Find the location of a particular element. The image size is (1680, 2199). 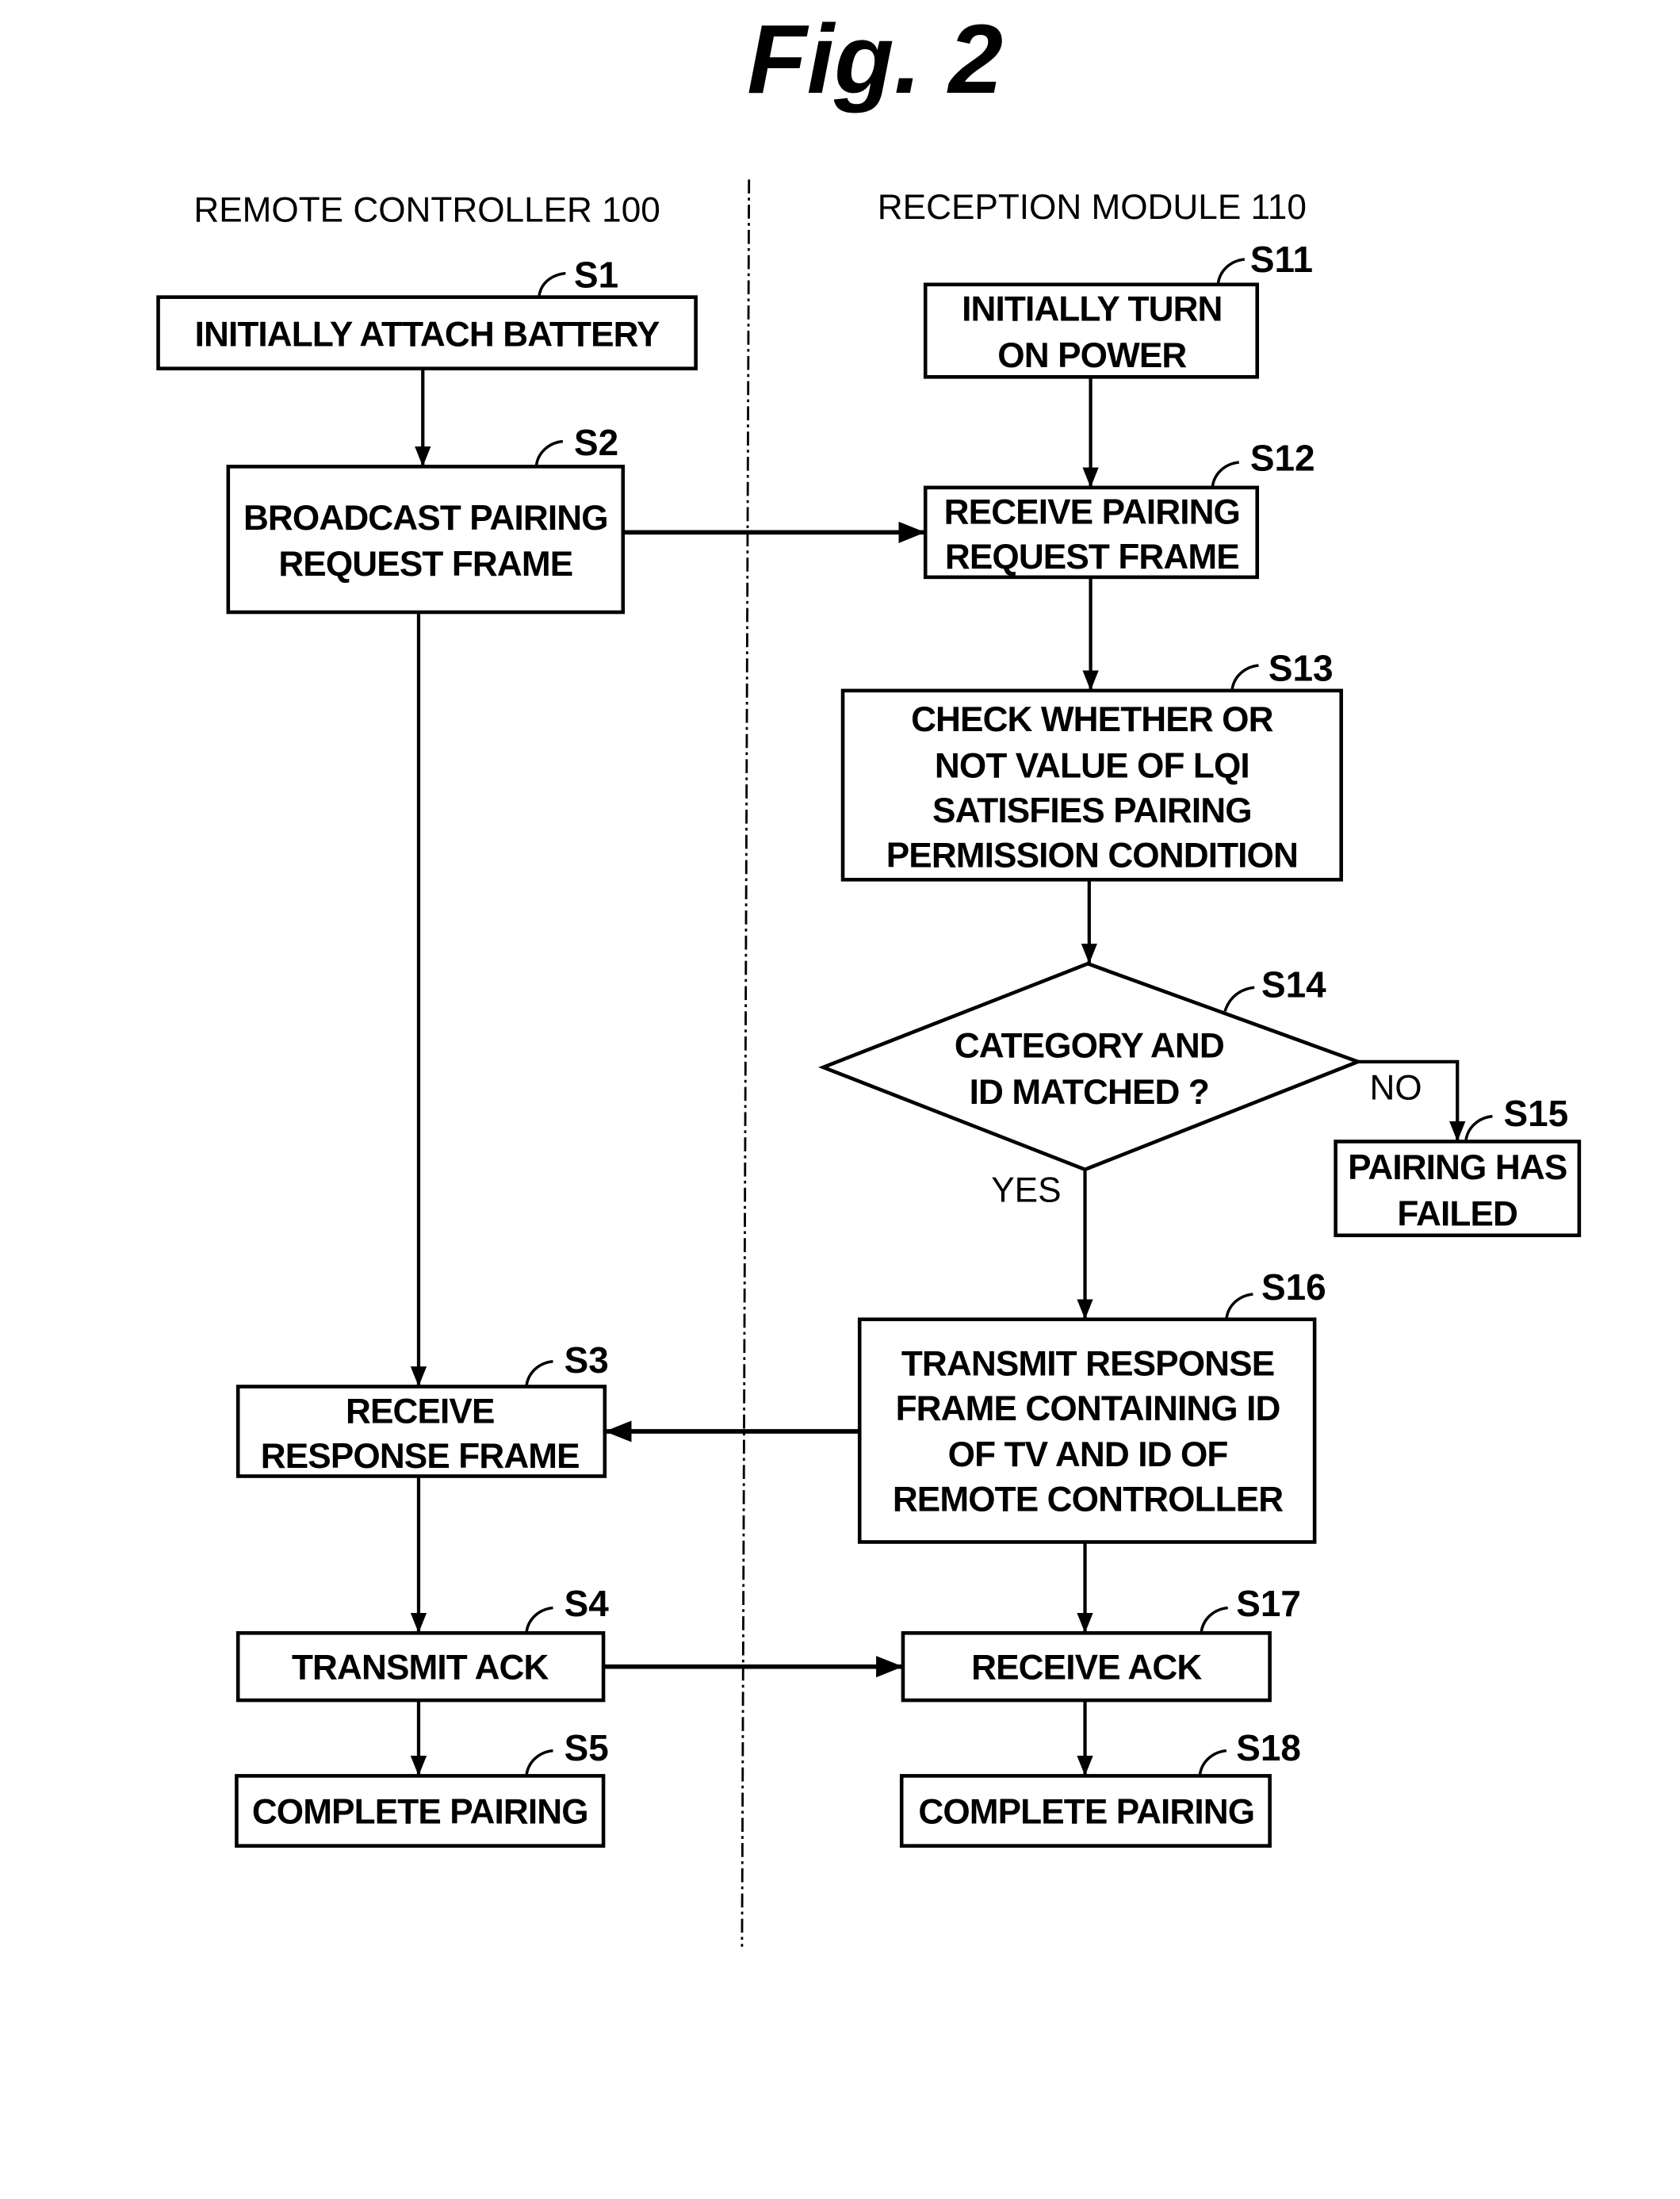

branch-label-yes: YES is located at coordinates (1026, 1189).